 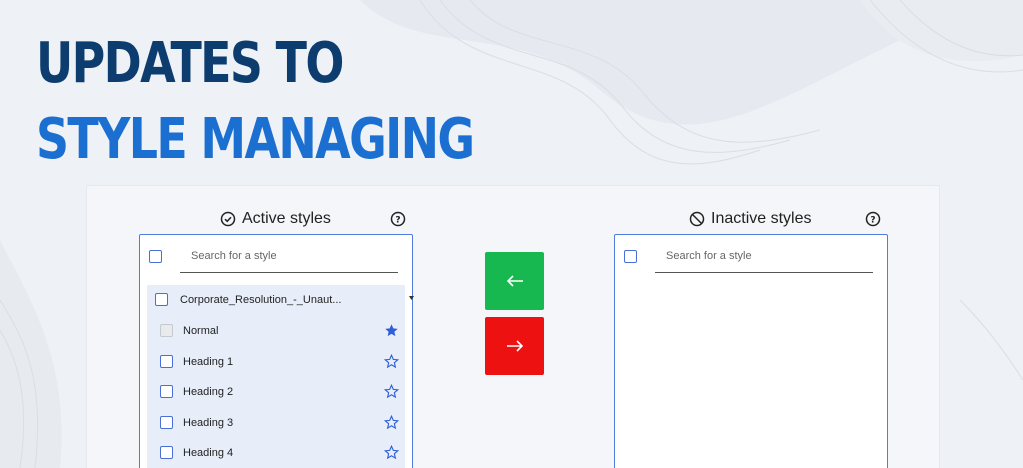 What do you see at coordinates (255, 102) in the screenshot?
I see `page-title: UPDATES TO STYLE MANAGING` at bounding box center [255, 102].